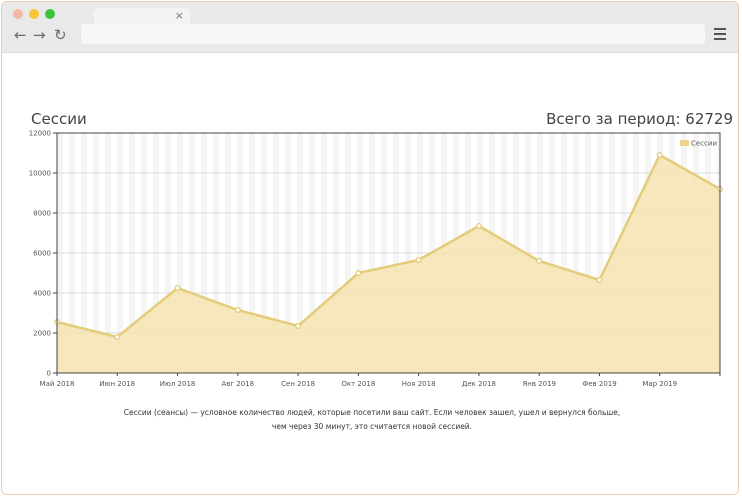 The width and height of the screenshot is (742, 501). I want to click on x-tick-label: Мар 2019, so click(659, 384).